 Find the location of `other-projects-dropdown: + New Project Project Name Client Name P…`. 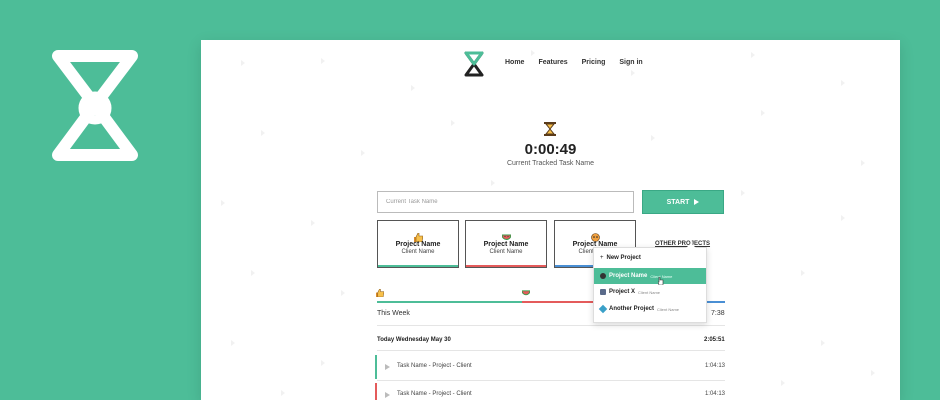

other-projects-dropdown: + New Project Project Name Client Name P… is located at coordinates (650, 283).